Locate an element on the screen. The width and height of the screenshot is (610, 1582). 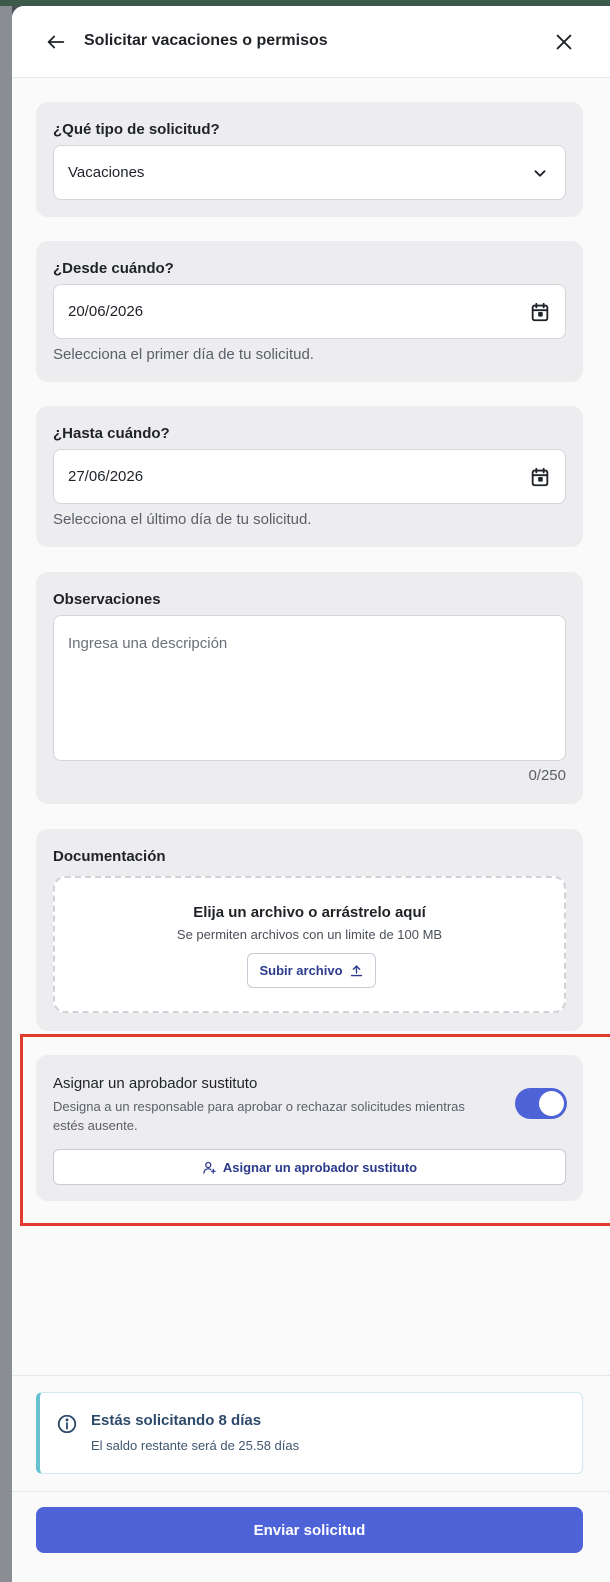
request-type-value: Vacaciones is located at coordinates (106, 172).